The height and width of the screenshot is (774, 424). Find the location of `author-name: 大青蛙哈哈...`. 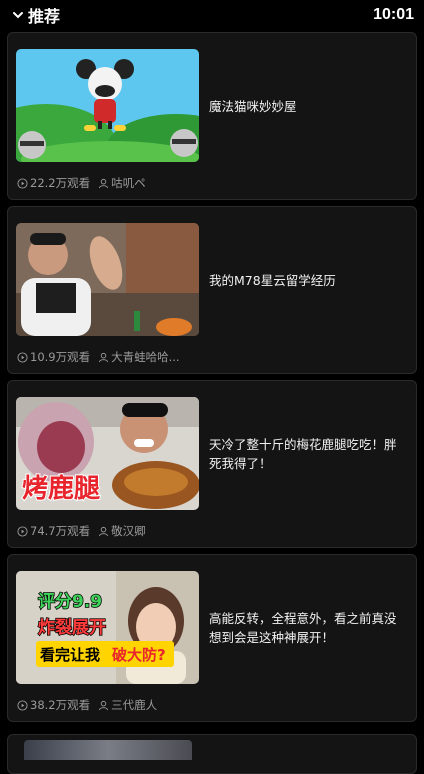

author-name: 大青蛙哈哈... is located at coordinates (145, 357).